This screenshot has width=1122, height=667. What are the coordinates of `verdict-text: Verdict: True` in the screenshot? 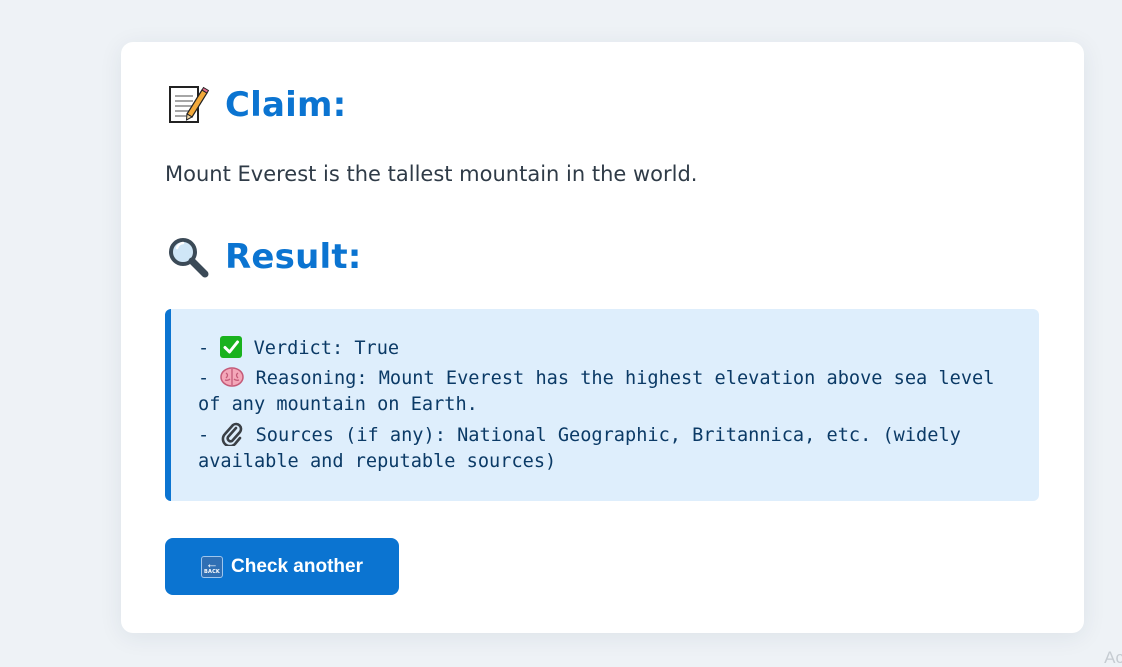 It's located at (321, 348).